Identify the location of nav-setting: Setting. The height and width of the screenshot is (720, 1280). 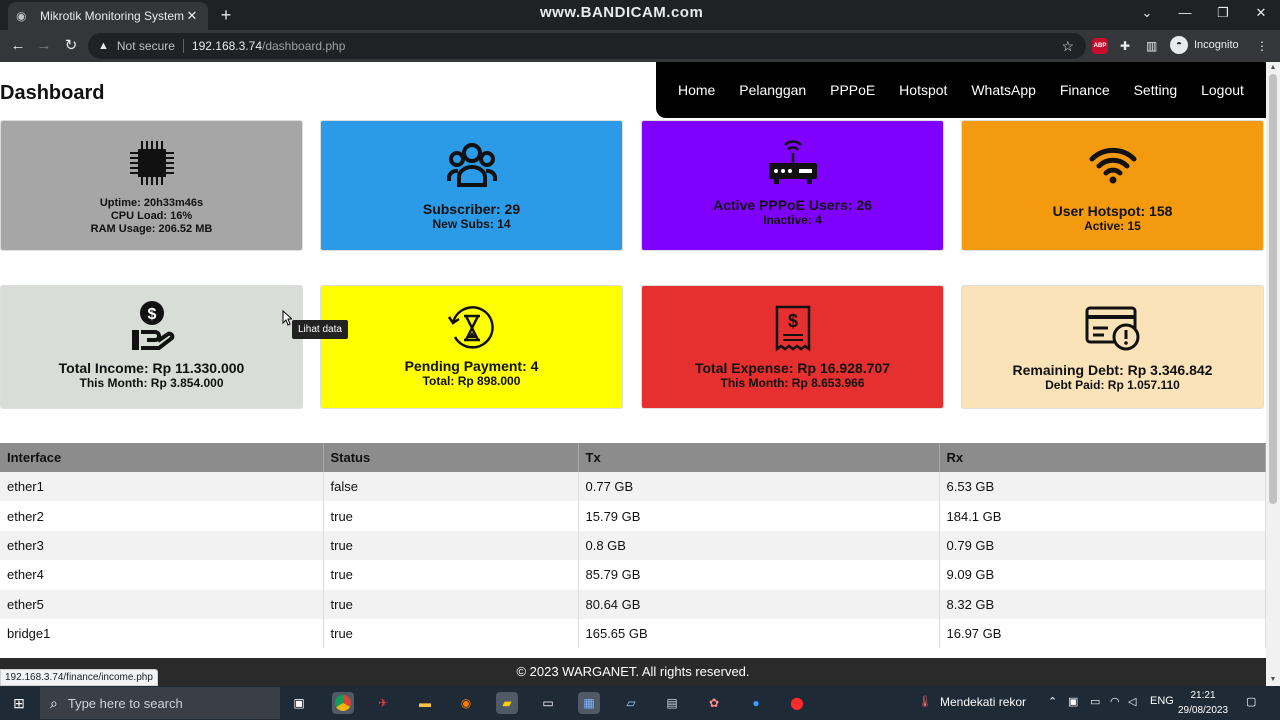
(1156, 90).